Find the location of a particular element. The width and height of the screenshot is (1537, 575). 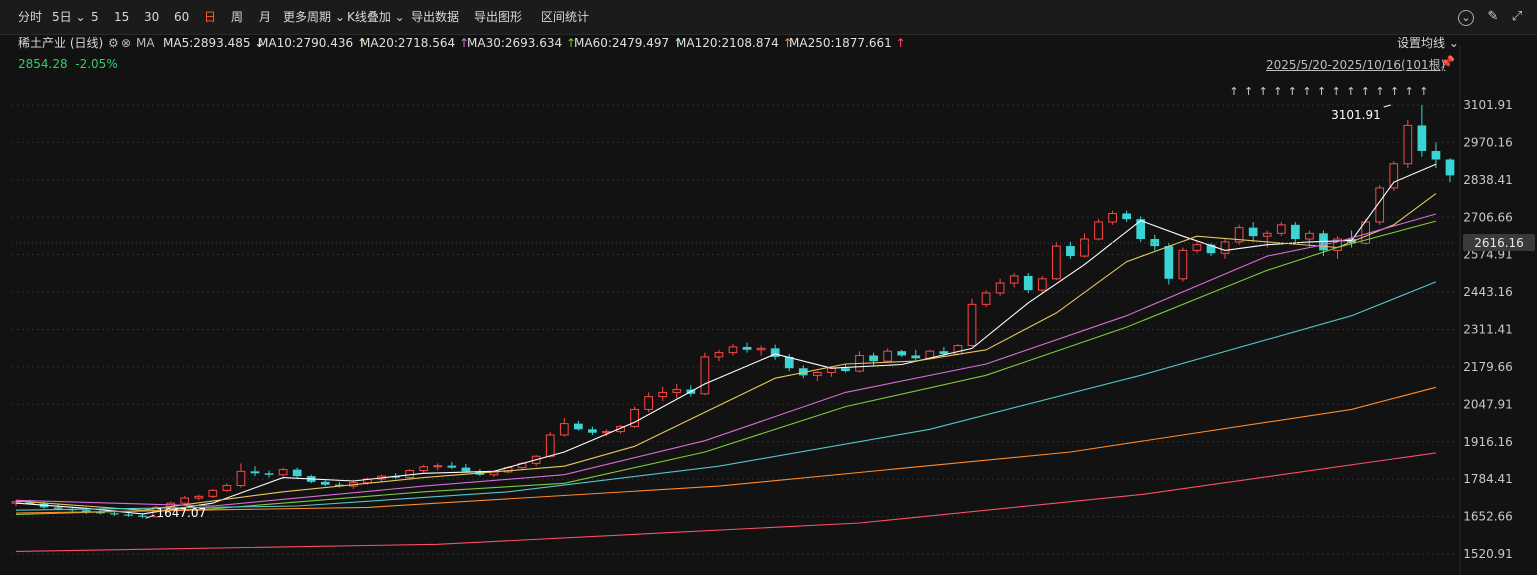

low-label: 1647.07 is located at coordinates (182, 513).